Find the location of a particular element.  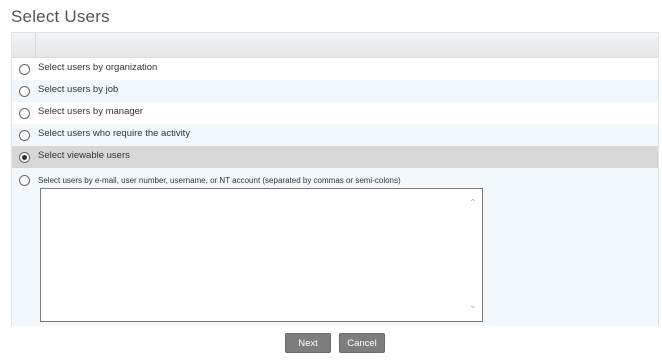

radio-organization is located at coordinates (24, 69).